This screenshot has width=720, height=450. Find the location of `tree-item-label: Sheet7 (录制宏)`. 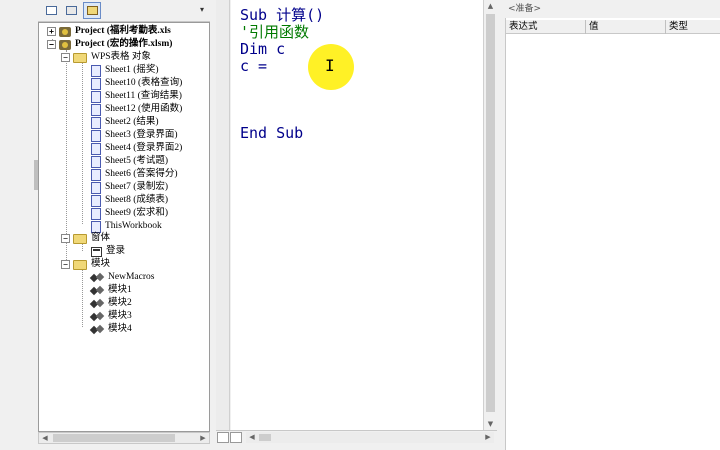

tree-item-label: Sheet7 (录制宏) is located at coordinates (137, 187).